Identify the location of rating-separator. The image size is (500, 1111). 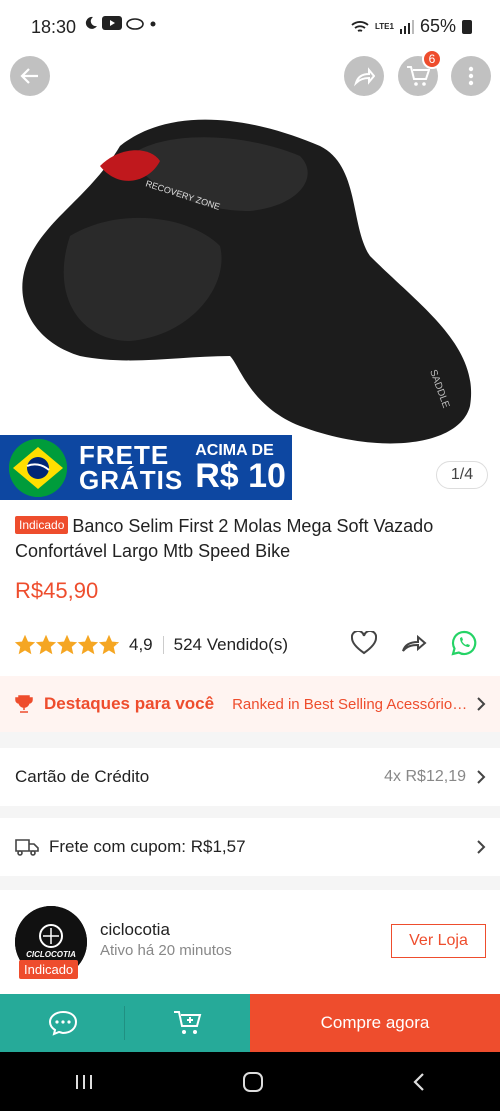
(163, 645).